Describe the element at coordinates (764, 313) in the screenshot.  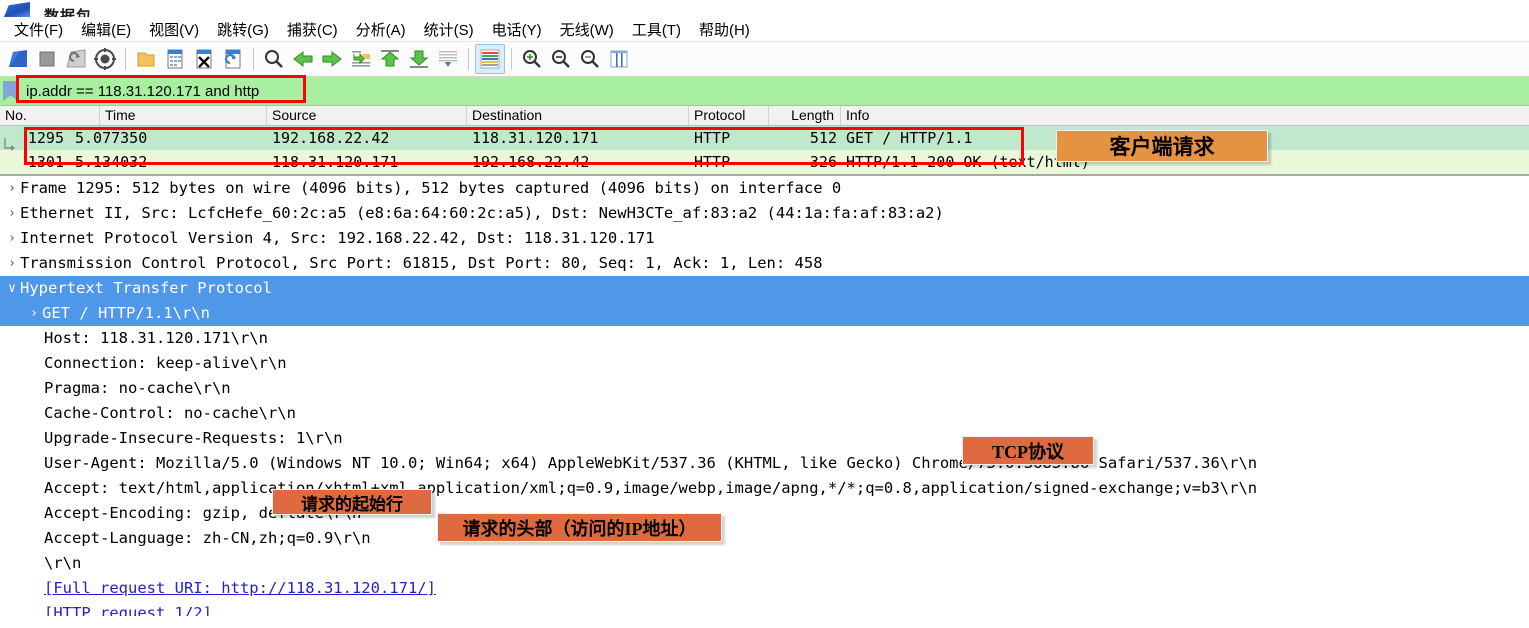
I see `detail-tree-row: › GET / HTTP/1.1\r\n` at that location.